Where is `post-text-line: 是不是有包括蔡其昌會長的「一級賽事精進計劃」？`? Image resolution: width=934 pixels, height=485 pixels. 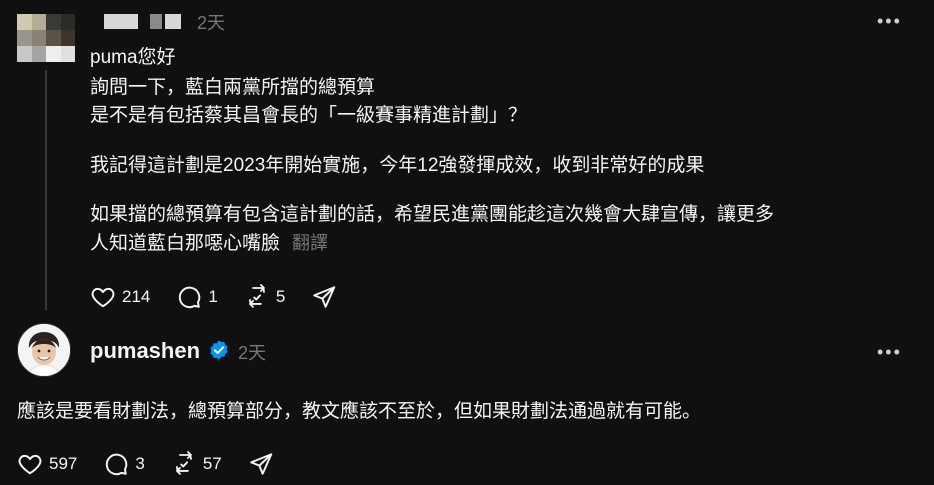 post-text-line: 是不是有包括蔡其昌會長的「一級賽事精進計劃」？ is located at coordinates (309, 115).